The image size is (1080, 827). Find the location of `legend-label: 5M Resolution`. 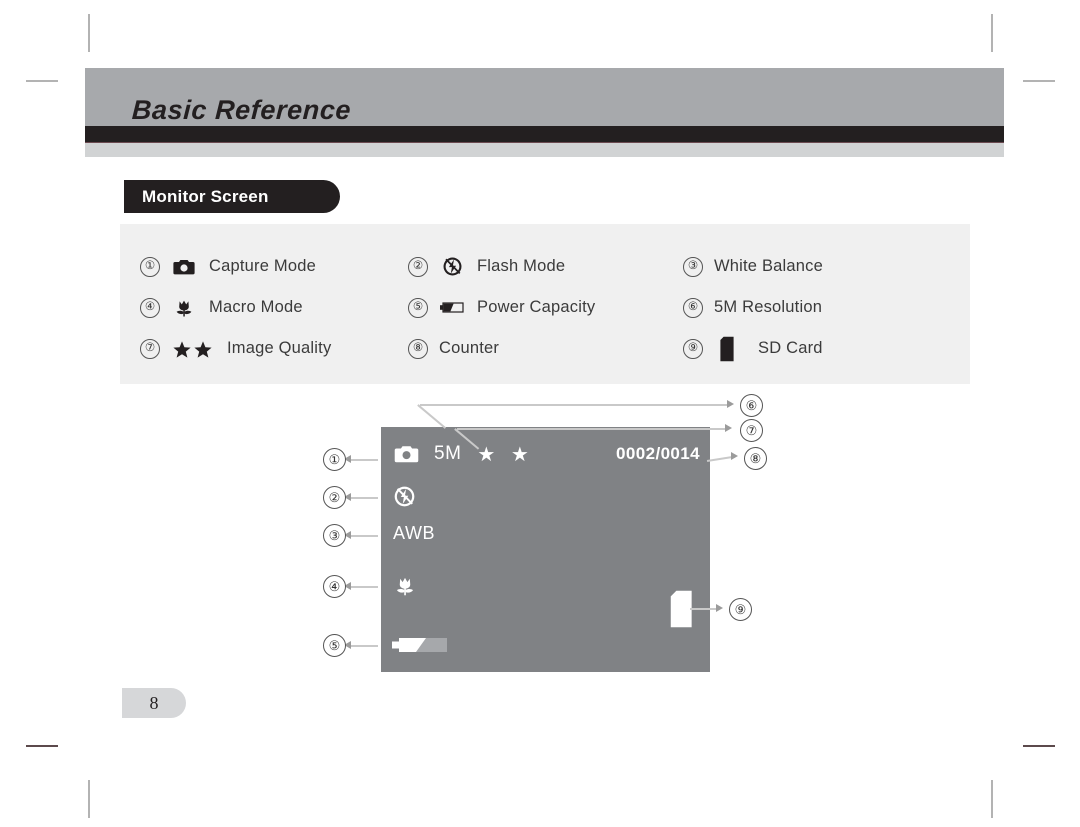

legend-label: 5M Resolution is located at coordinates (768, 307).